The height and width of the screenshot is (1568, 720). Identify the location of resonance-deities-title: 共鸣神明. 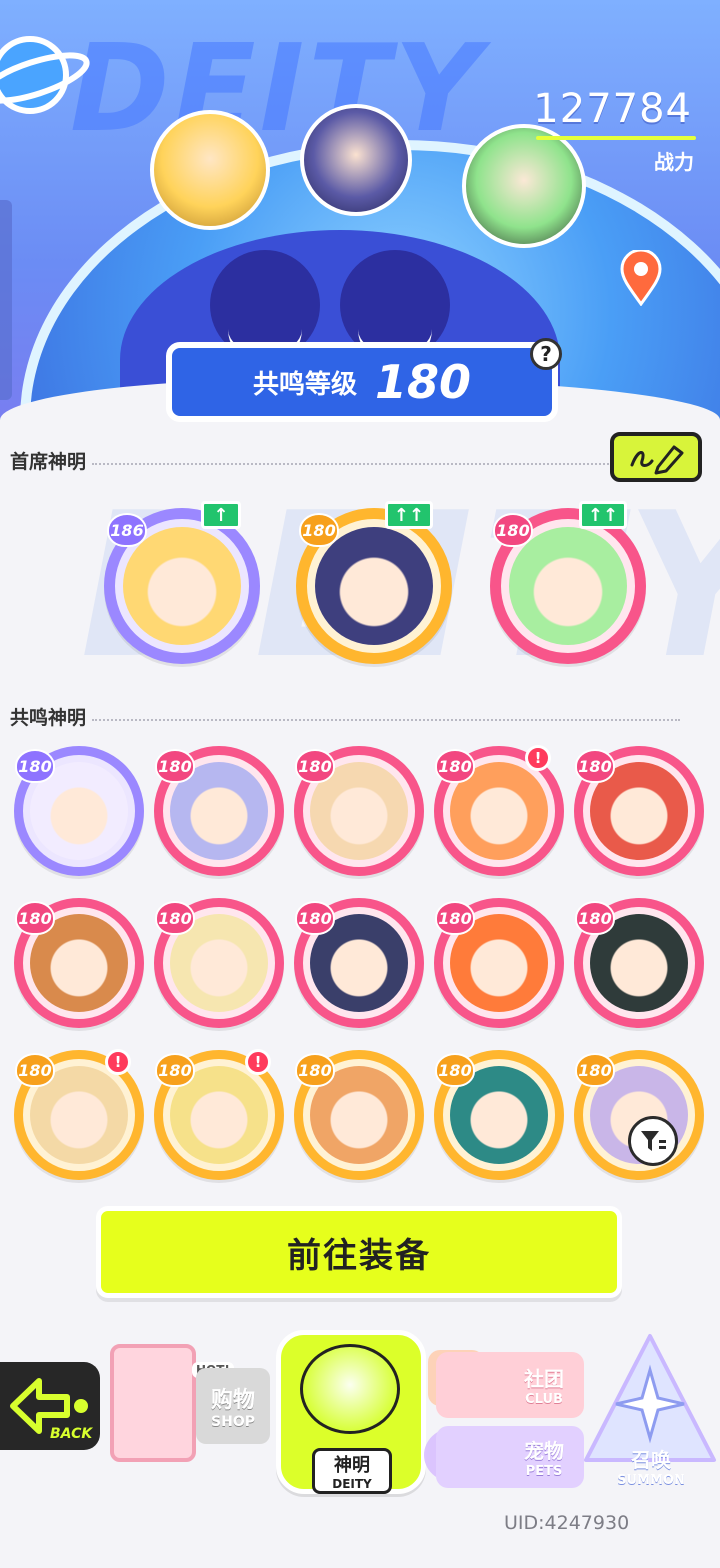
(48, 717).